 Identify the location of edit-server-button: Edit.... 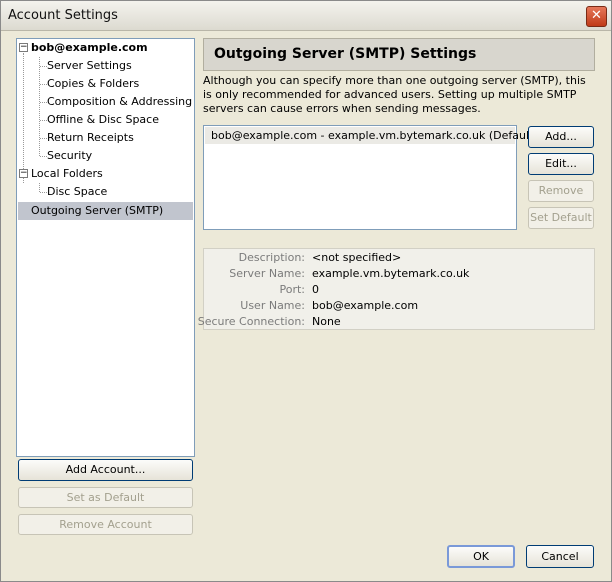
(561, 164).